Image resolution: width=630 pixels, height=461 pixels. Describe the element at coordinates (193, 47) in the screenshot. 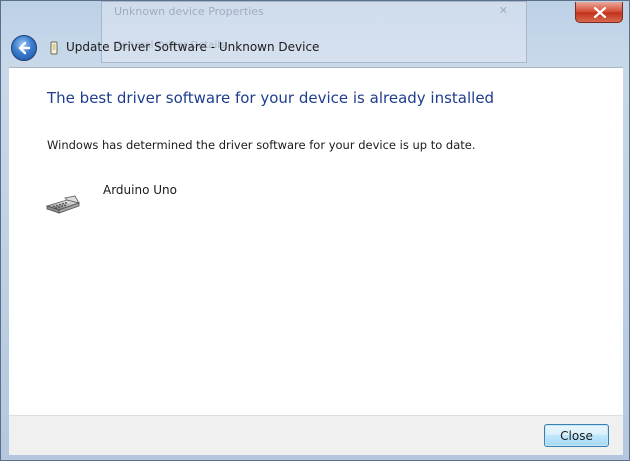

I see `window-title: Update Driver Software - Unknown Device` at that location.